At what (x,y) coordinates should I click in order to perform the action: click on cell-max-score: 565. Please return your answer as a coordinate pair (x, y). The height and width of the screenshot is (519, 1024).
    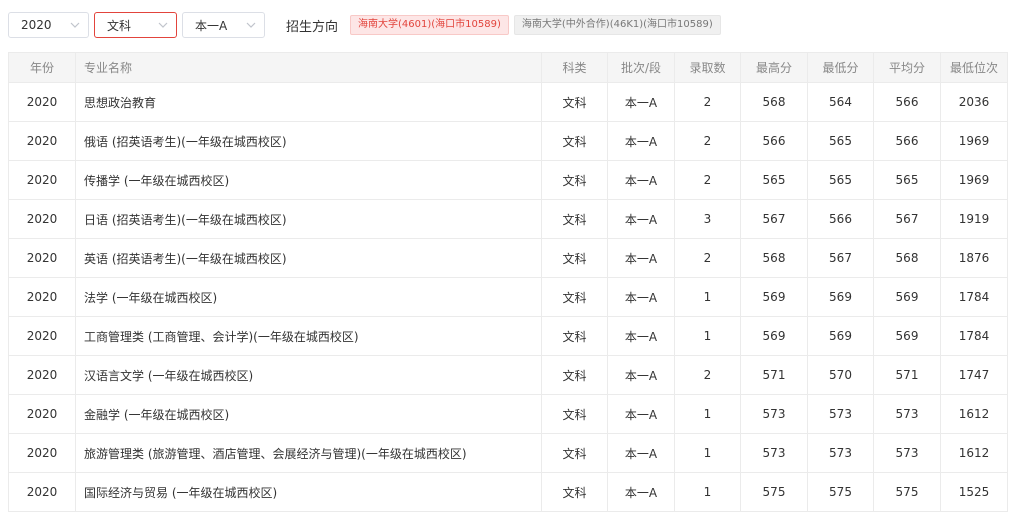
    Looking at the image, I should click on (774, 180).